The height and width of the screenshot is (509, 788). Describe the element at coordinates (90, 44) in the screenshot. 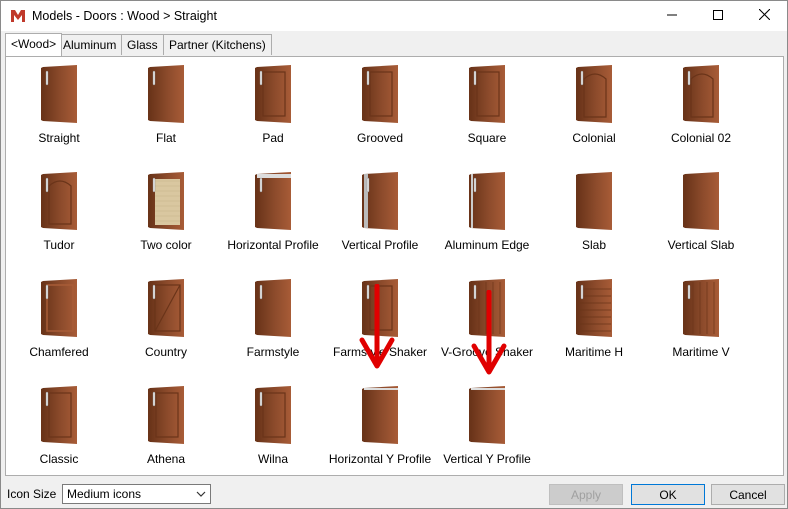

I see `tab-aluminum: Aluminum` at that location.